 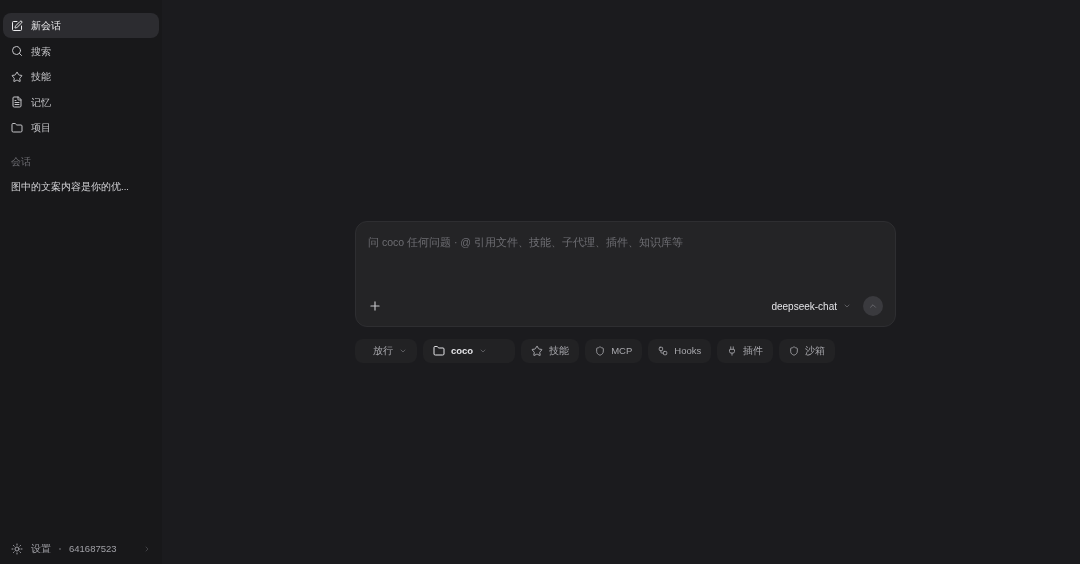 What do you see at coordinates (811, 306) in the screenshot?
I see `model-selector: deepseek-chat` at bounding box center [811, 306].